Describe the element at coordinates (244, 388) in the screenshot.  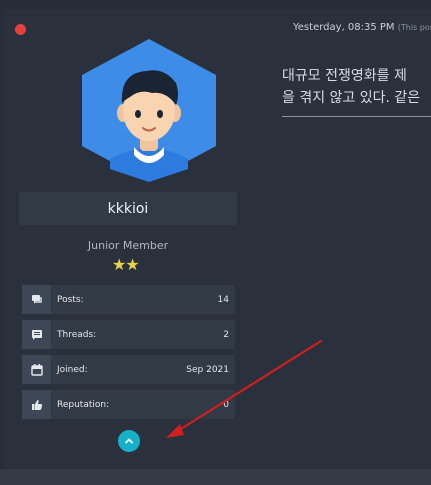
I see `annotation-arrow-icon` at that location.